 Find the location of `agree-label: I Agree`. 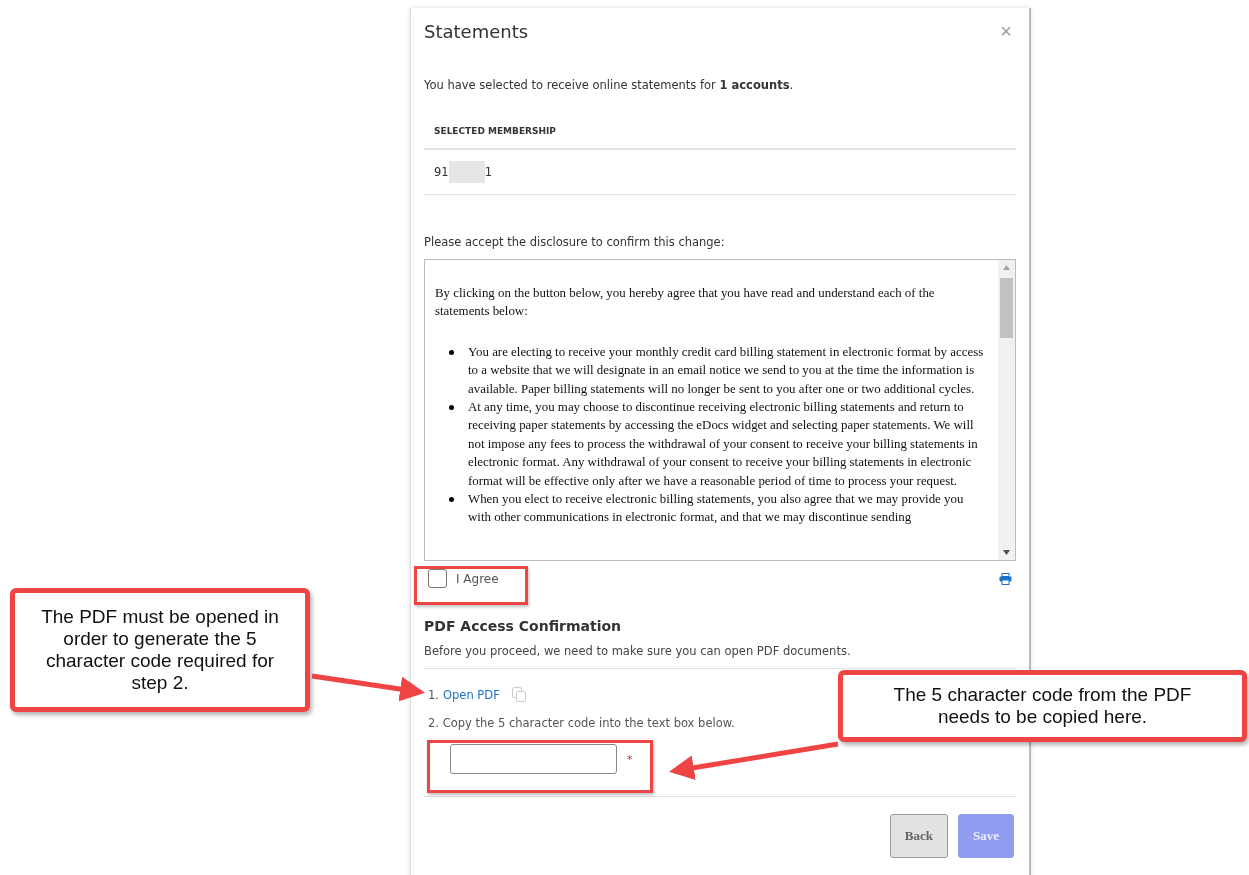

agree-label: I Agree is located at coordinates (477, 578).